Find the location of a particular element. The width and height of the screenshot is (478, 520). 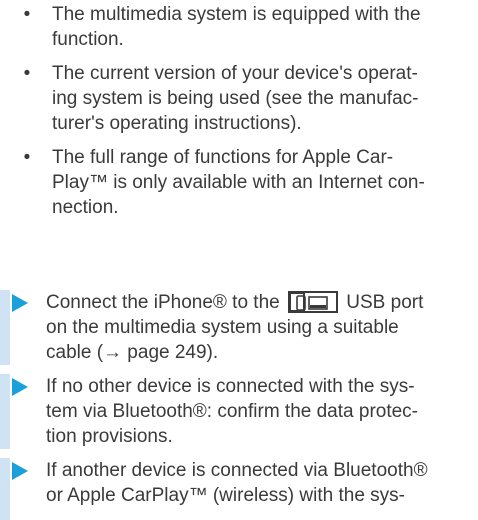

step-line: Connect the iPhone® to the USB port is located at coordinates (262, 302).